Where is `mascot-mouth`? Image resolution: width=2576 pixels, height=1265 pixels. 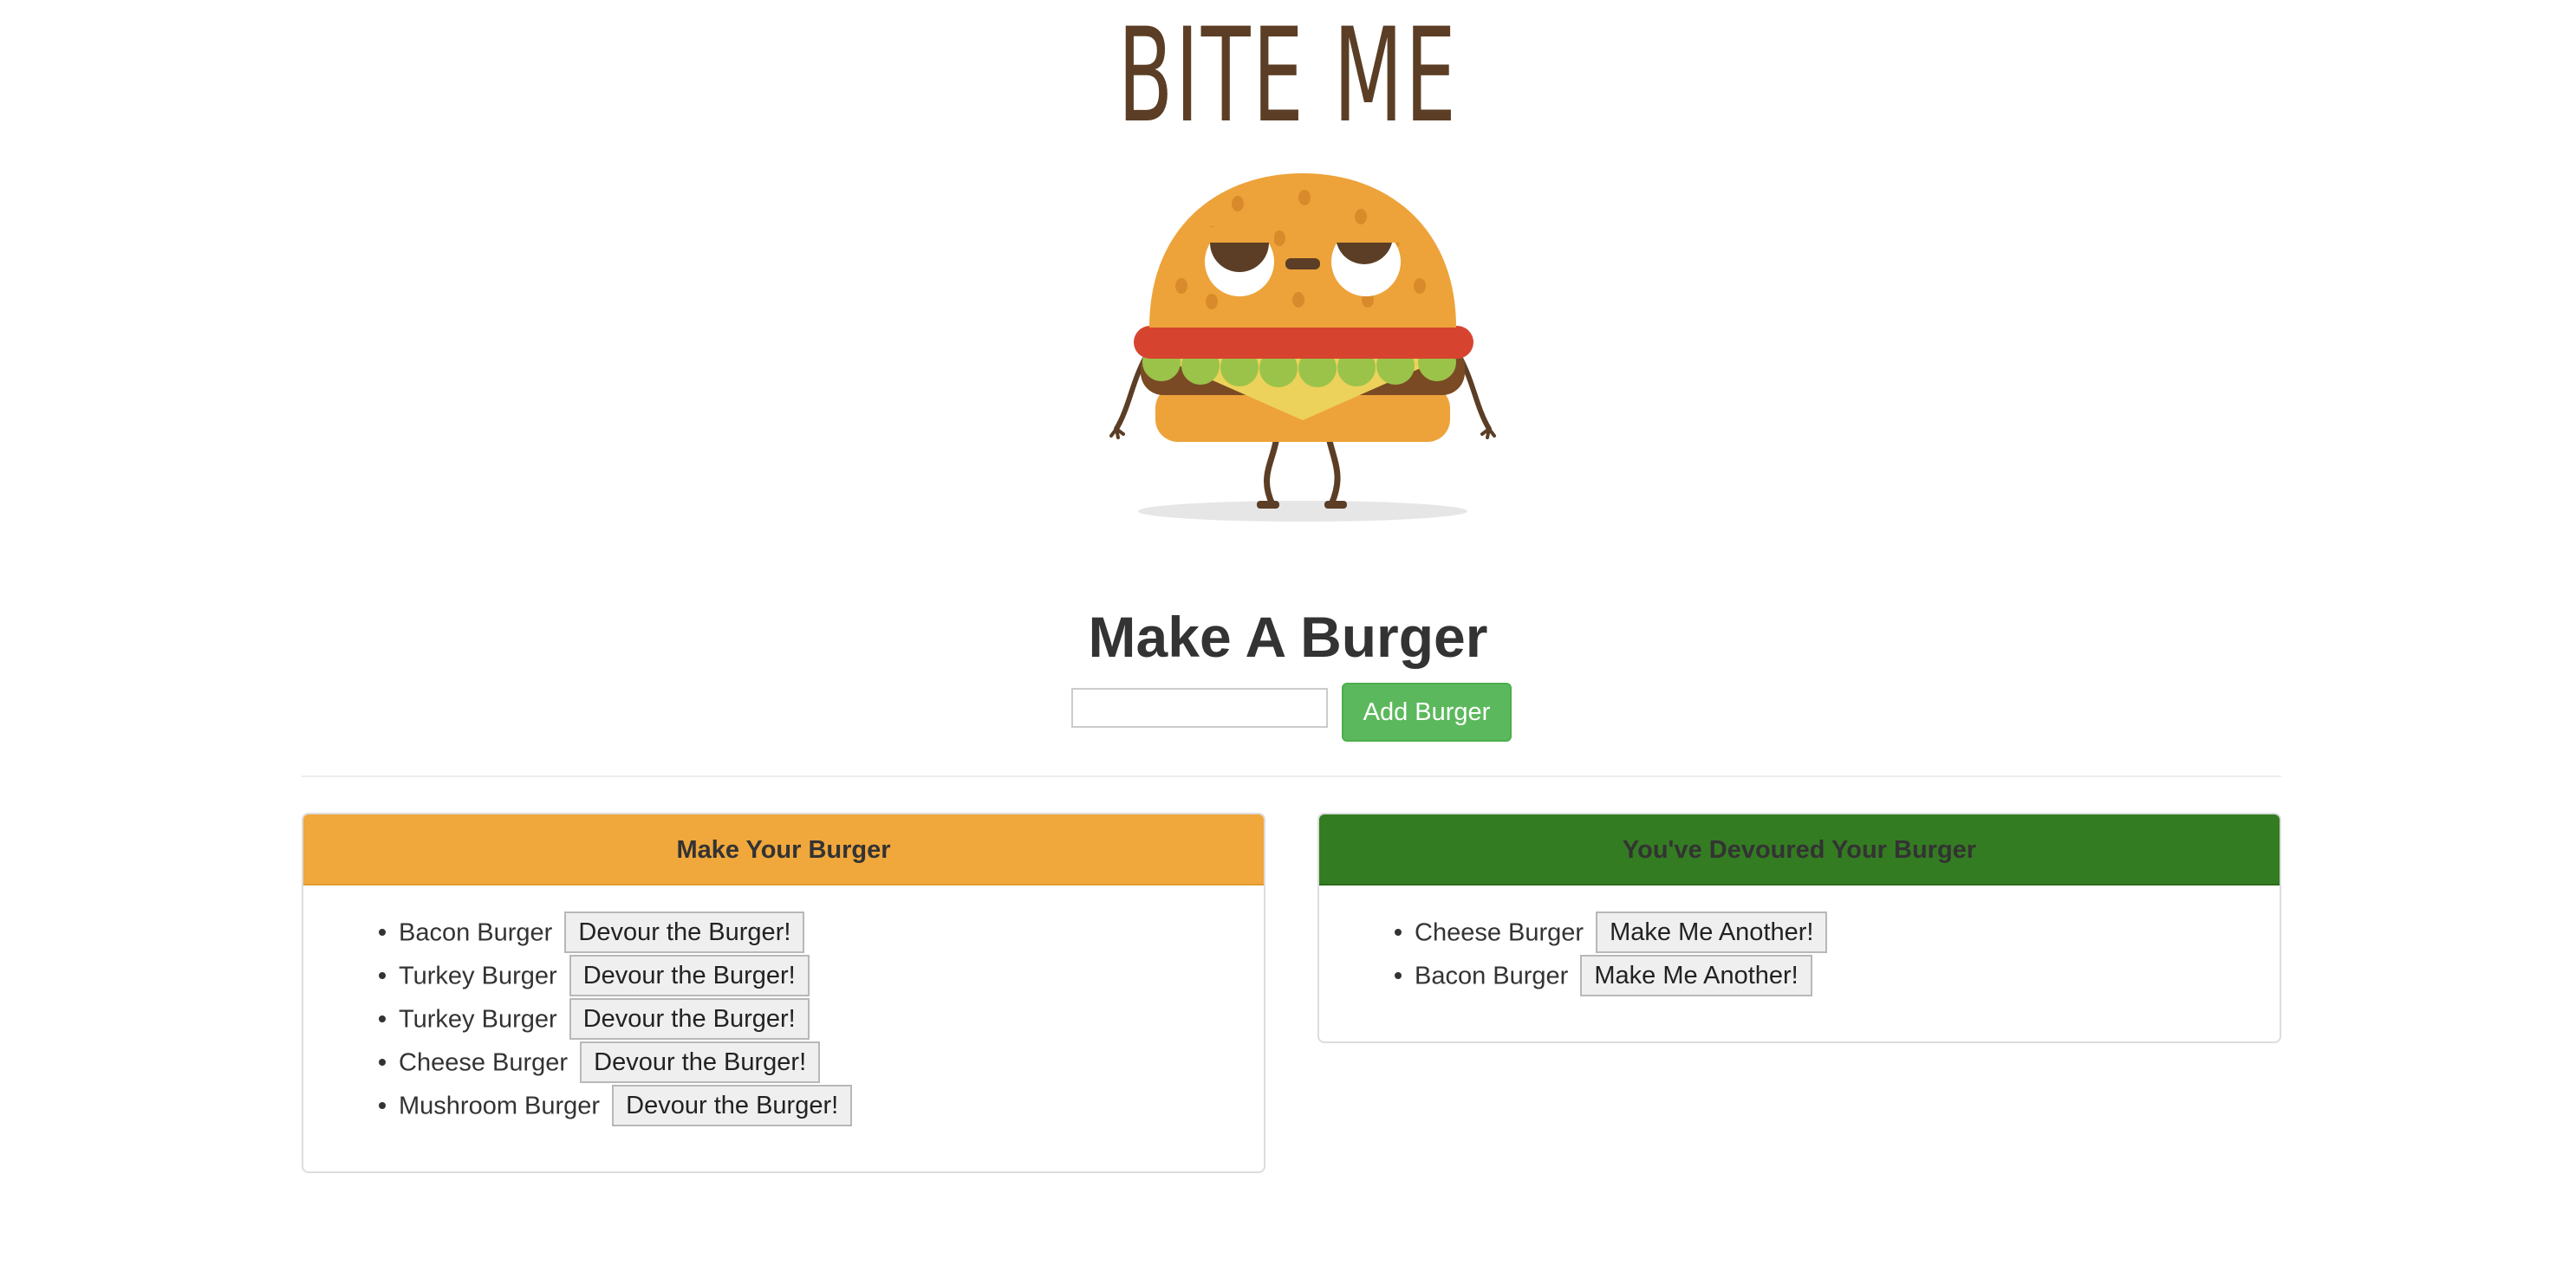
mascot-mouth is located at coordinates (1302, 263).